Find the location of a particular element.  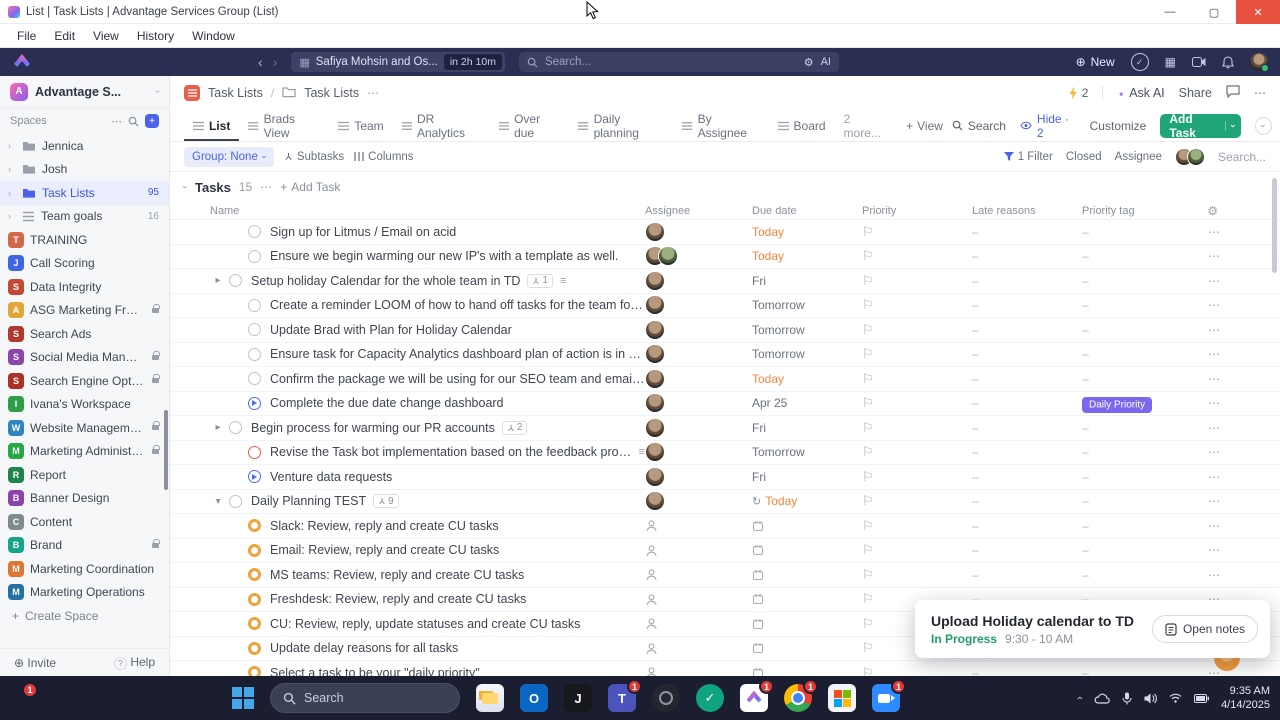

taskbar-app-icon: O is located at coordinates (534, 698).